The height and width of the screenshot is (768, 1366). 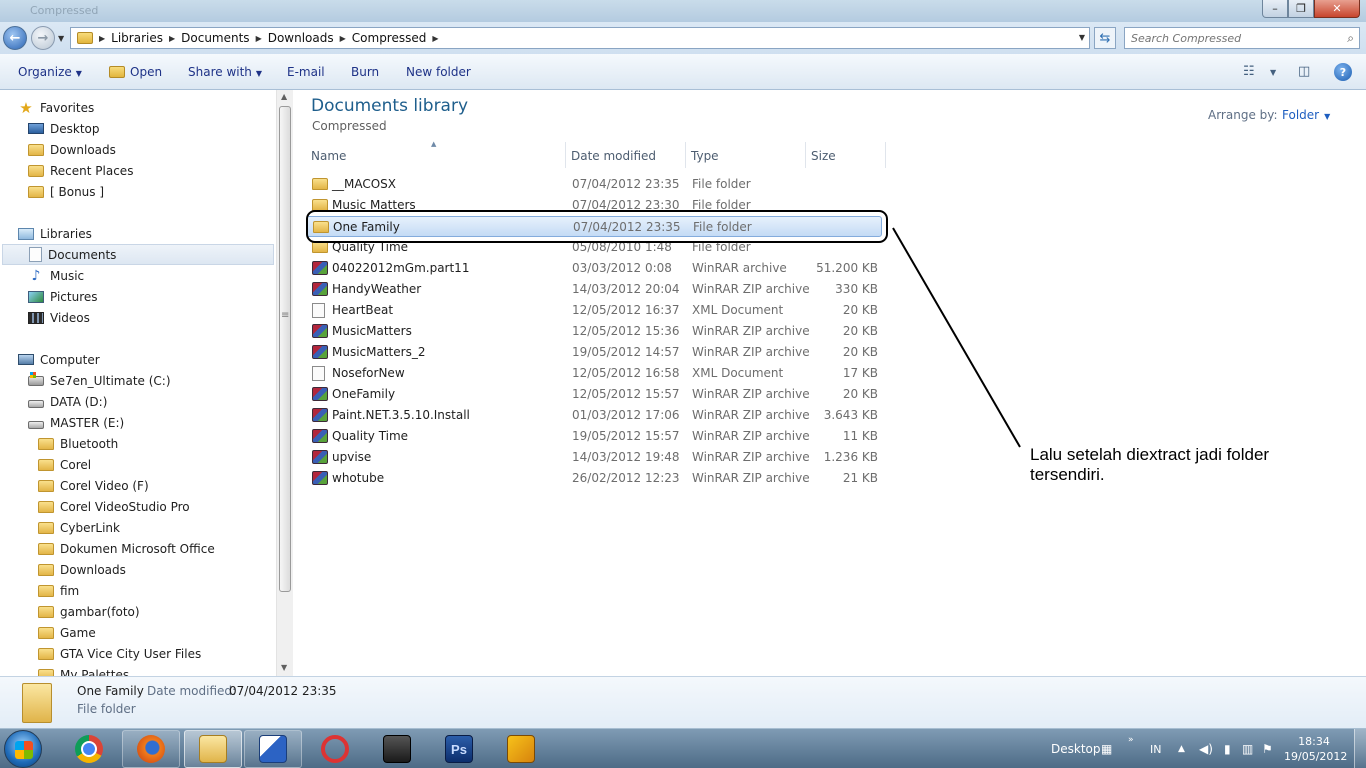 What do you see at coordinates (306, 72) in the screenshot?
I see `email-button: E-mail` at bounding box center [306, 72].